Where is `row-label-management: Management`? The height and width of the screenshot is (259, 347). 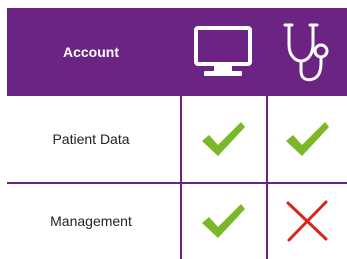
row-label-management: Management is located at coordinates (91, 220).